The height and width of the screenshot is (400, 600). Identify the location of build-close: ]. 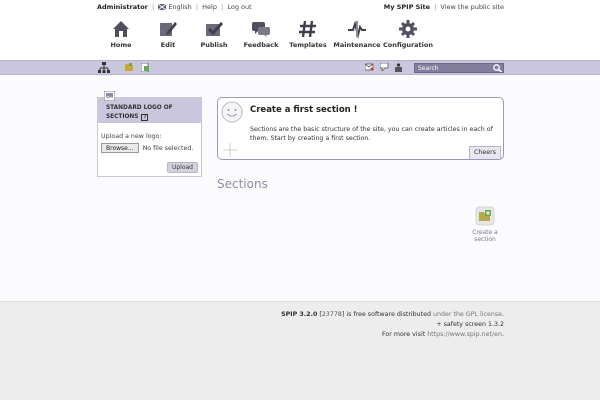
(343, 314).